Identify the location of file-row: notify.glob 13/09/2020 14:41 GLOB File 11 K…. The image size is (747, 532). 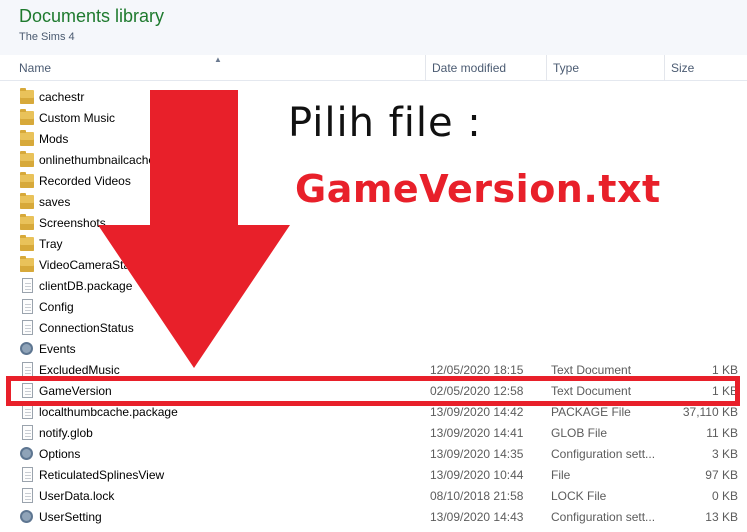
(373, 433).